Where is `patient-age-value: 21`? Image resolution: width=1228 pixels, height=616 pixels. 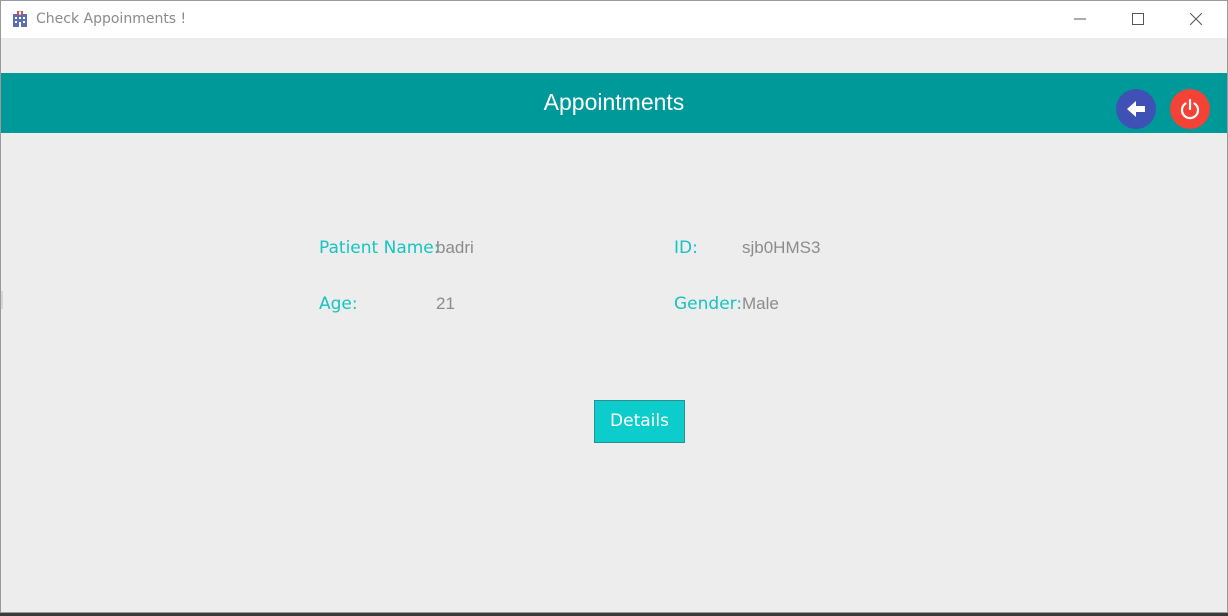 patient-age-value: 21 is located at coordinates (445, 303).